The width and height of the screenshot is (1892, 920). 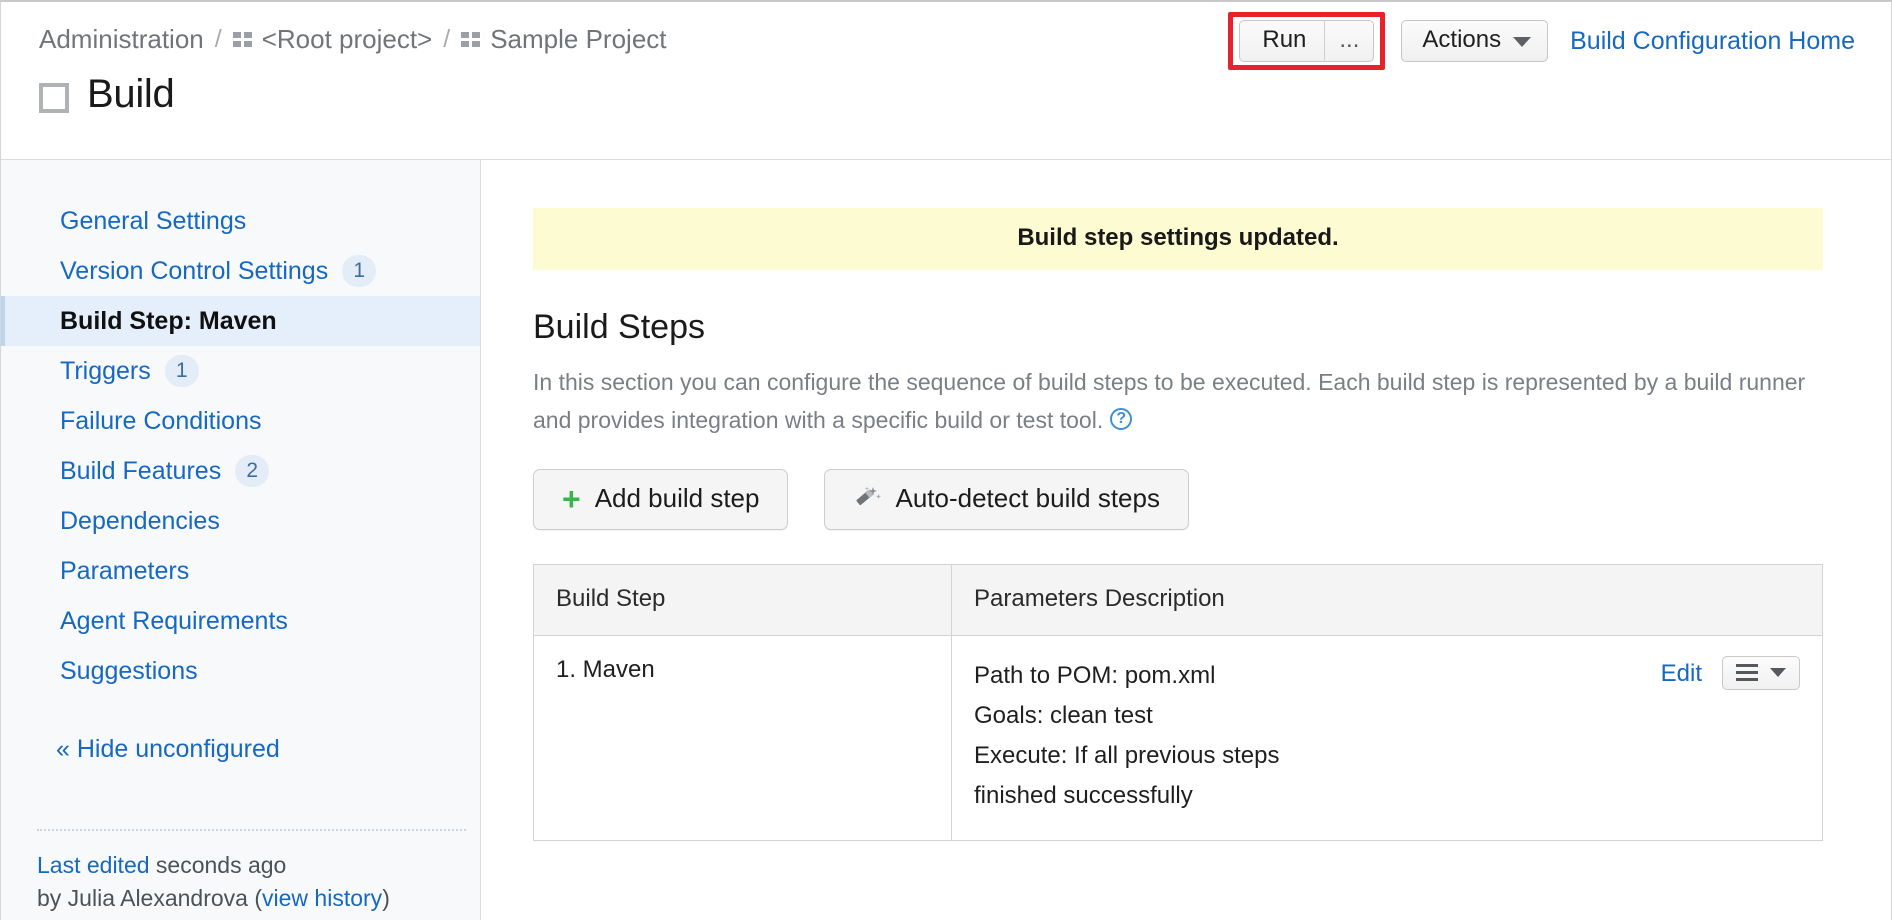 What do you see at coordinates (386, 898) in the screenshot?
I see `paren-close: )` at bounding box center [386, 898].